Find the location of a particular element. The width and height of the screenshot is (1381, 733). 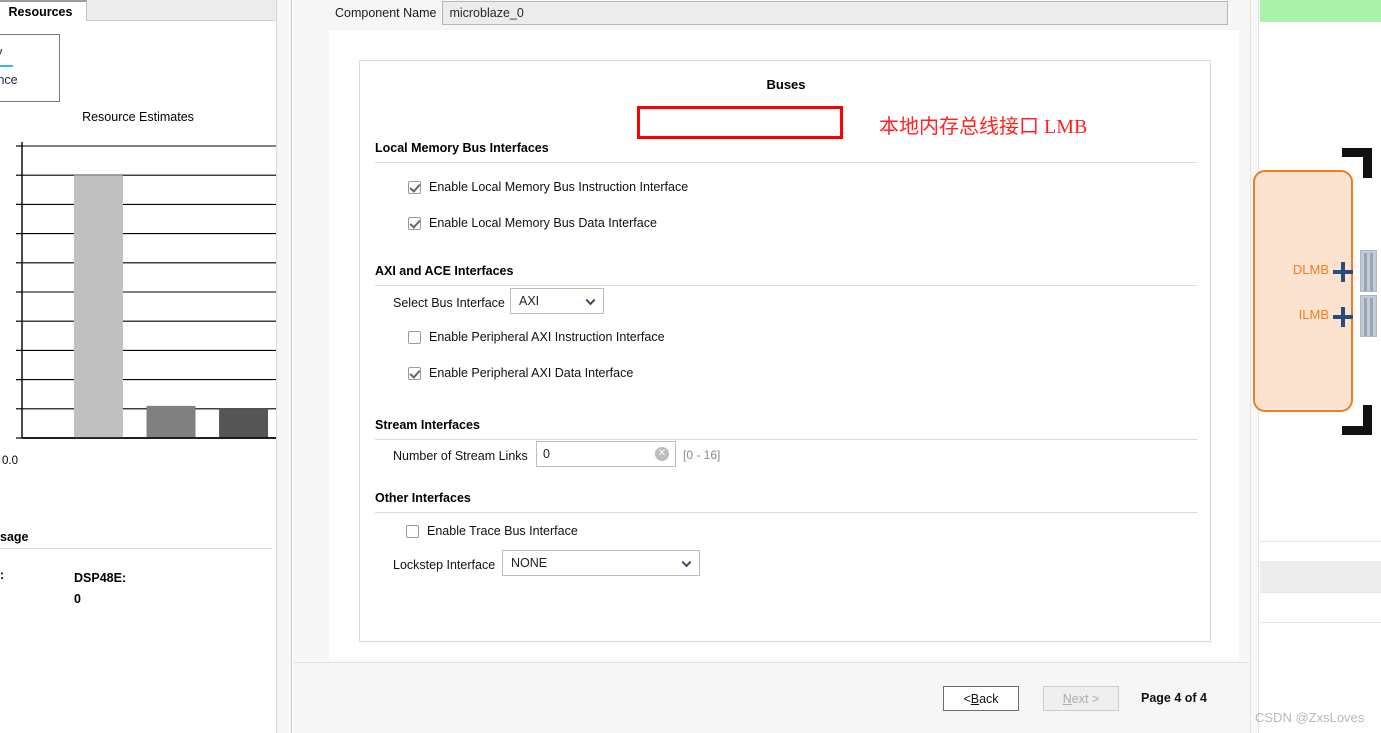

port-connector-ilmb is located at coordinates (1368, 316).